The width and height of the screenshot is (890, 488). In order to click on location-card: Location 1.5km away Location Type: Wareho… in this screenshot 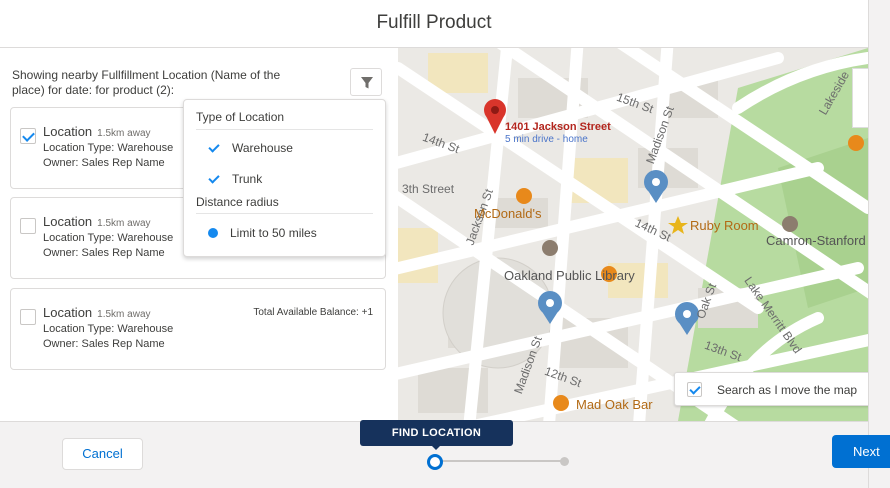, I will do `click(198, 329)`.